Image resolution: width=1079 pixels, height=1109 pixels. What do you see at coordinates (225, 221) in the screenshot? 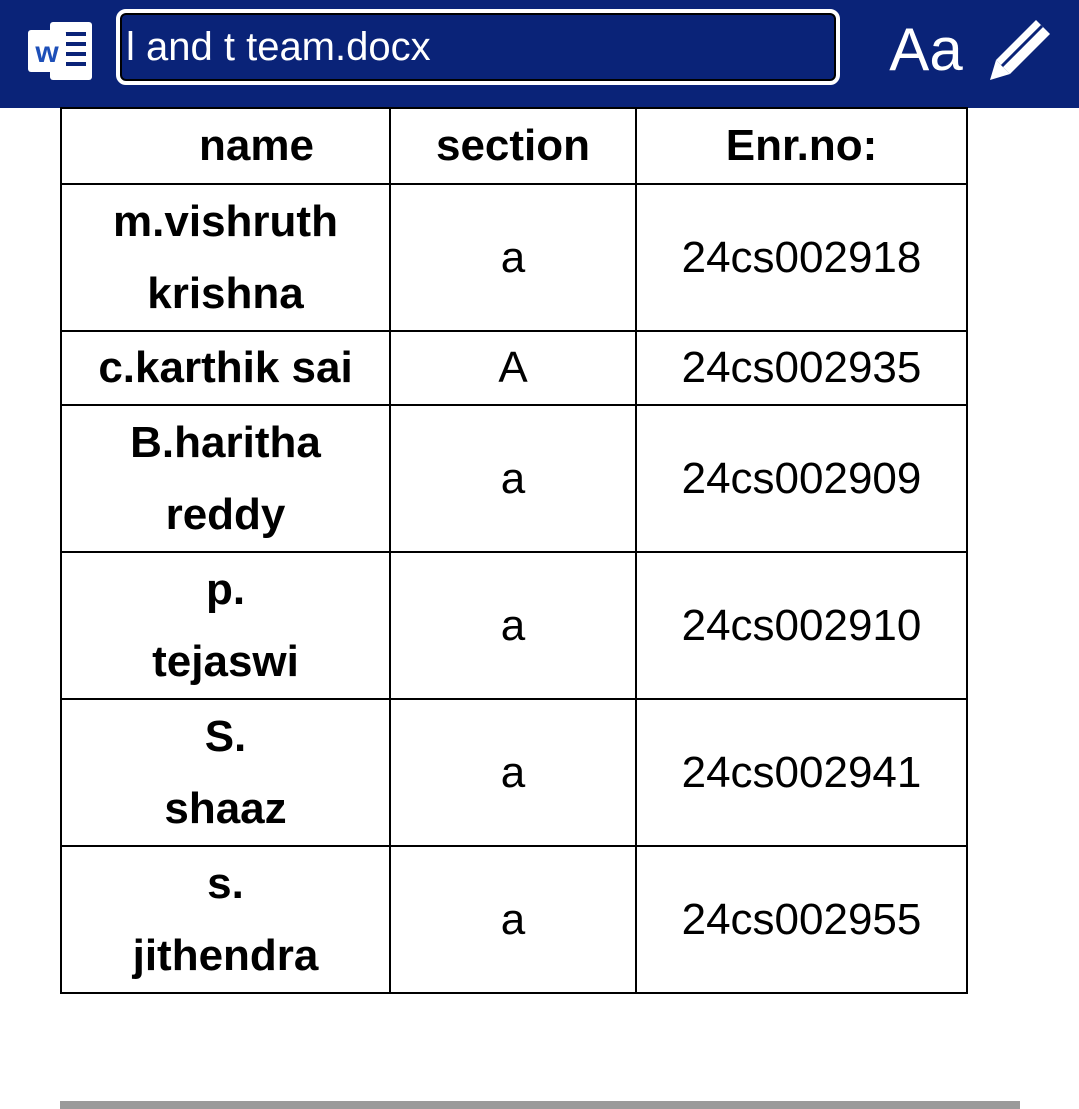
I see `name-line: m.vishruth` at bounding box center [225, 221].